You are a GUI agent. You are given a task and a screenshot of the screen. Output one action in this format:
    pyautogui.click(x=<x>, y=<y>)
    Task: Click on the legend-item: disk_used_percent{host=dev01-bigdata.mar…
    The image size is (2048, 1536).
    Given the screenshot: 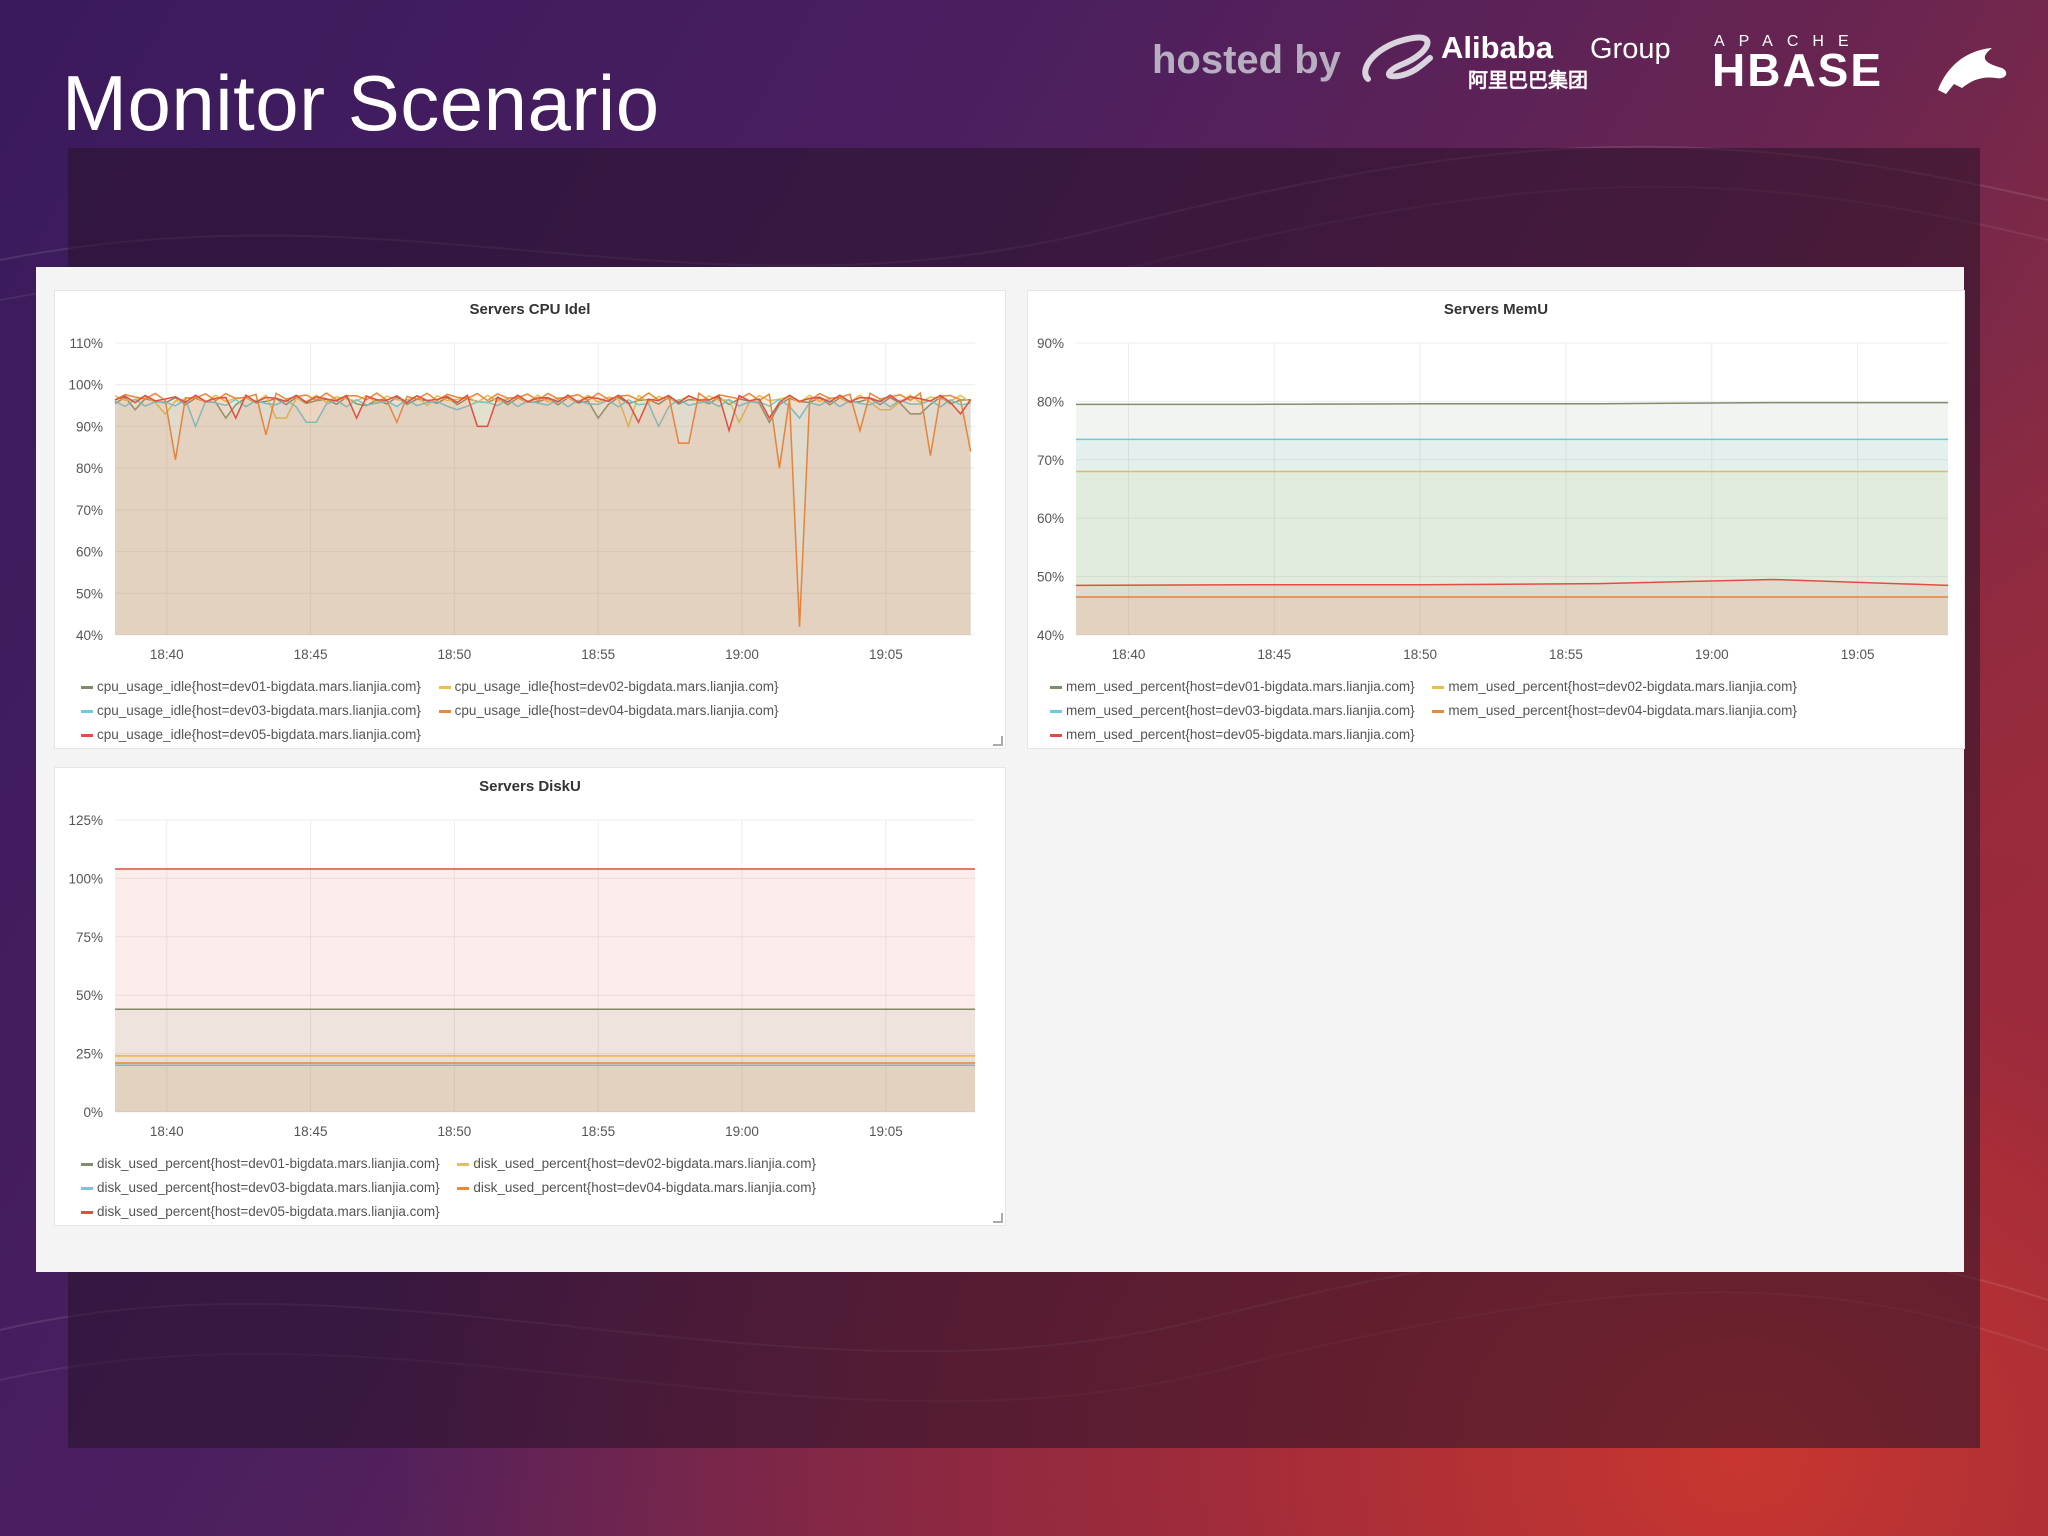 What is the action you would take?
    pyautogui.click(x=260, y=1164)
    